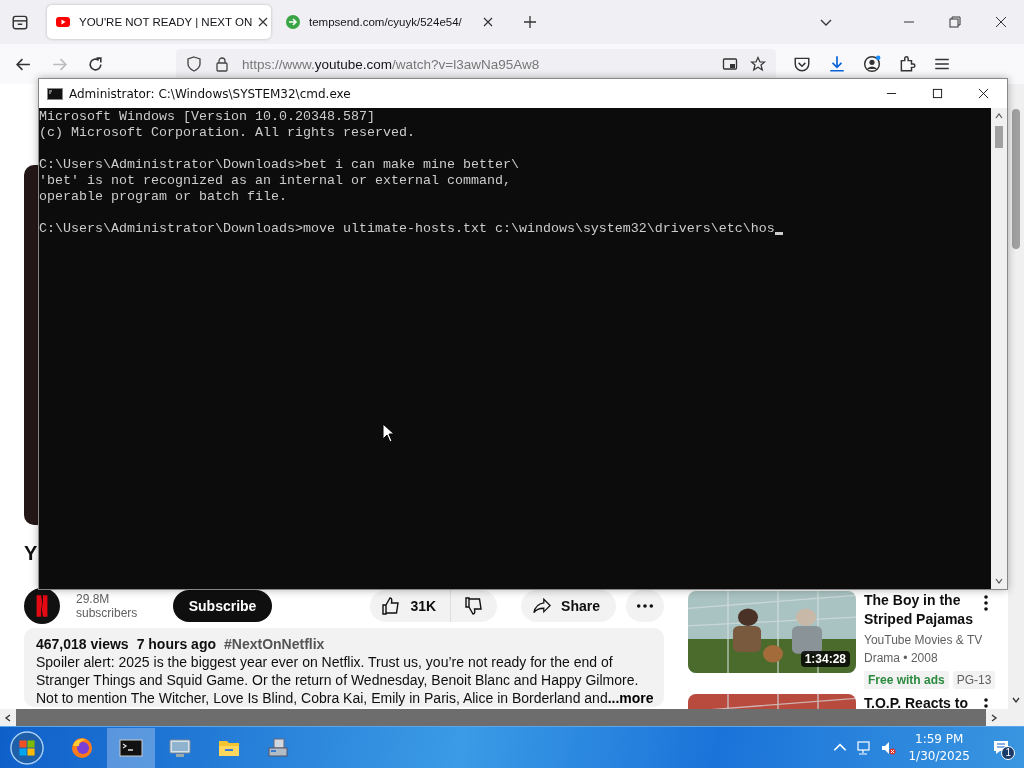  Describe the element at coordinates (337, 680) in the screenshot. I see `description-text: Stranger Things and Squid Game. Or the return of Wednesday, Benoit Blanc and Happy Gilmore.` at that location.